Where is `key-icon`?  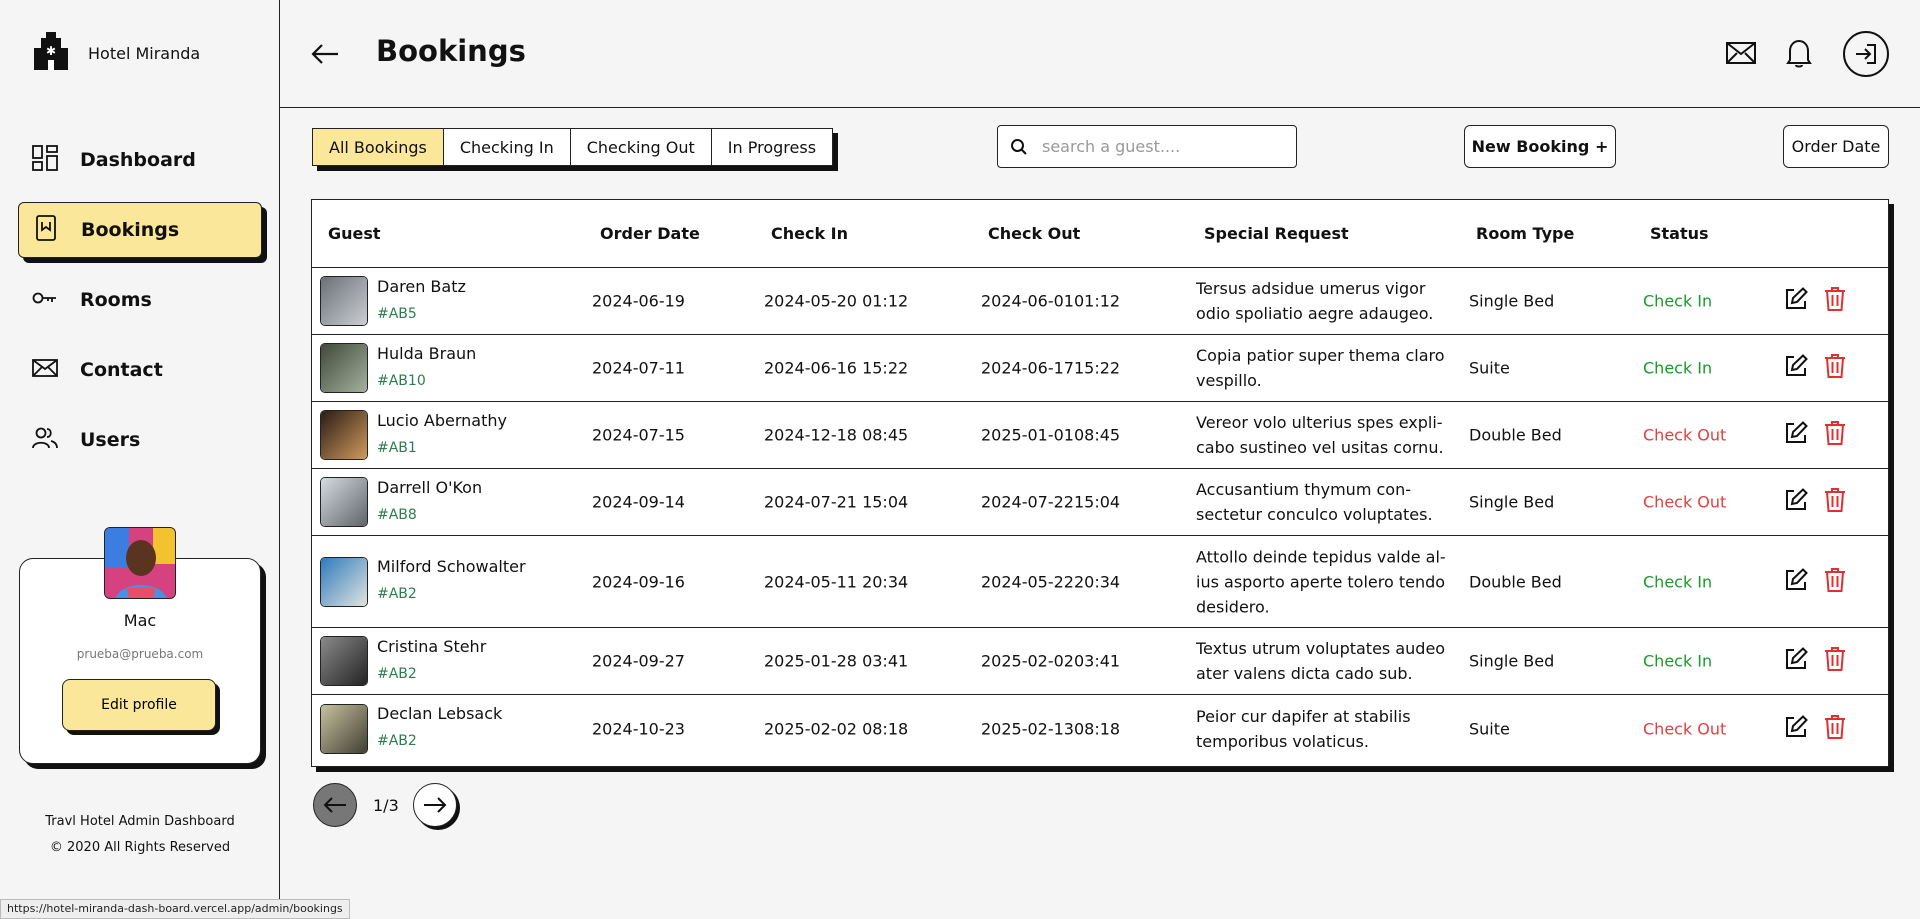 key-icon is located at coordinates (45, 300).